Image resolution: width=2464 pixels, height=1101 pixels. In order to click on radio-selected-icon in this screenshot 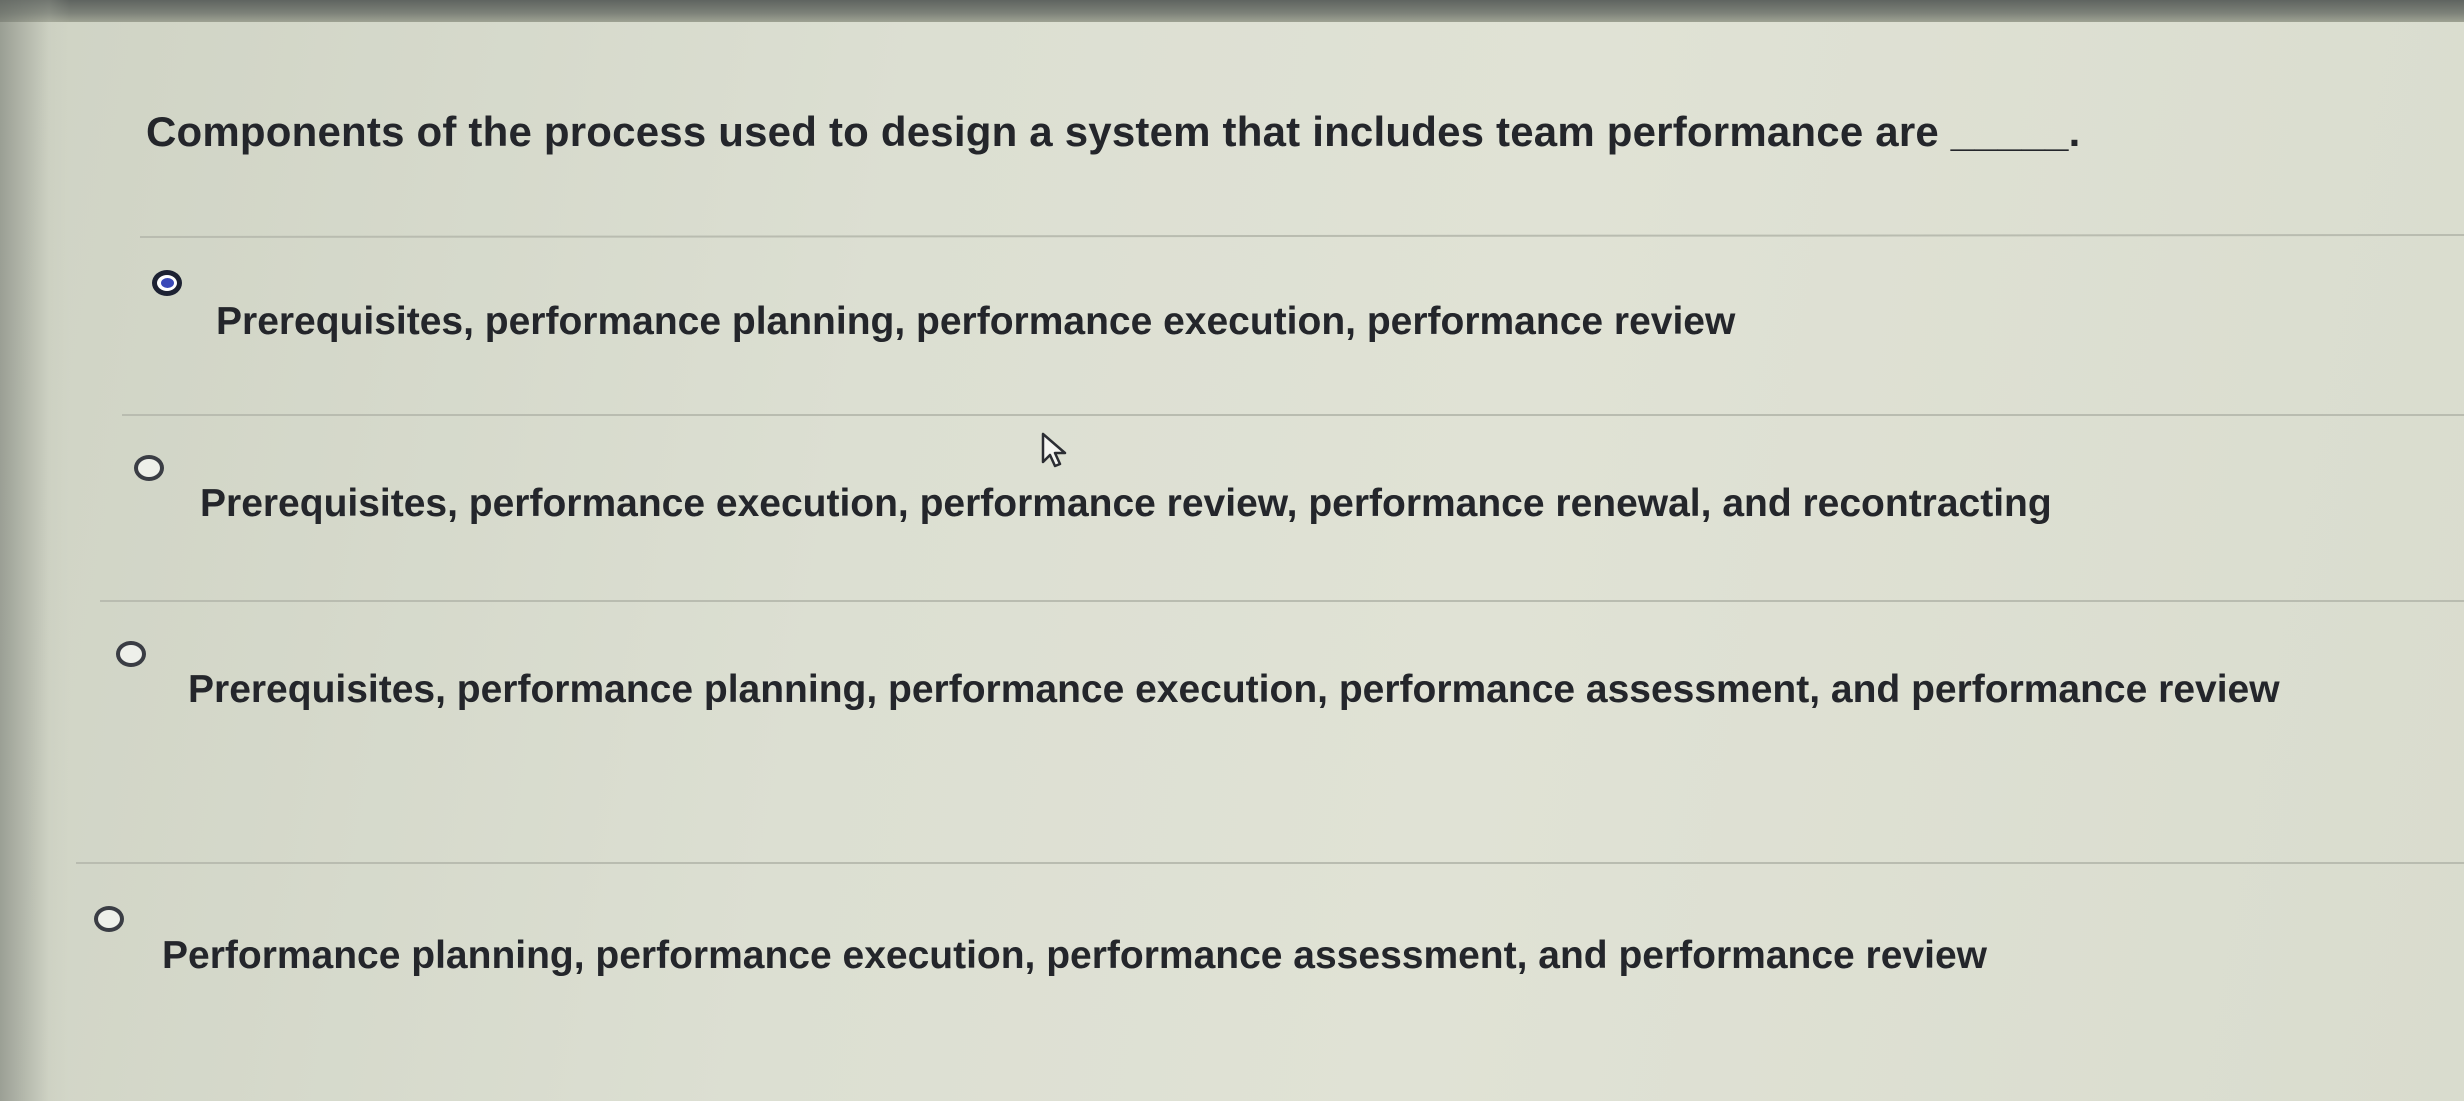, I will do `click(167, 283)`.